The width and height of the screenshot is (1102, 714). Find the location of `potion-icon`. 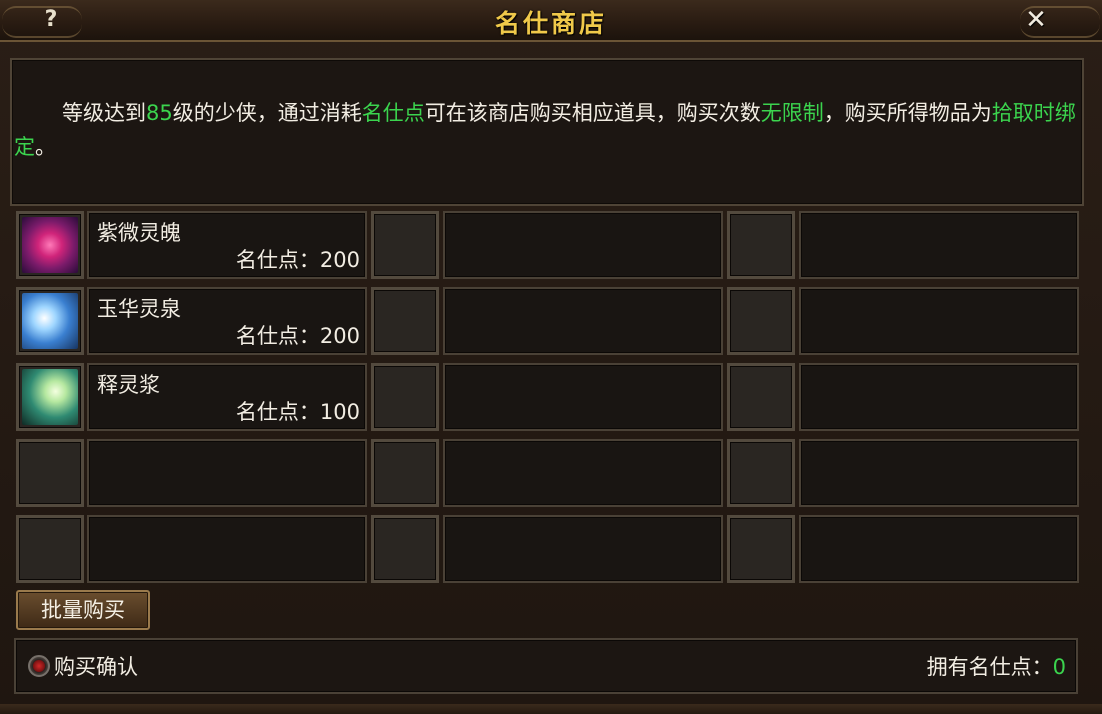

potion-icon is located at coordinates (50, 397).